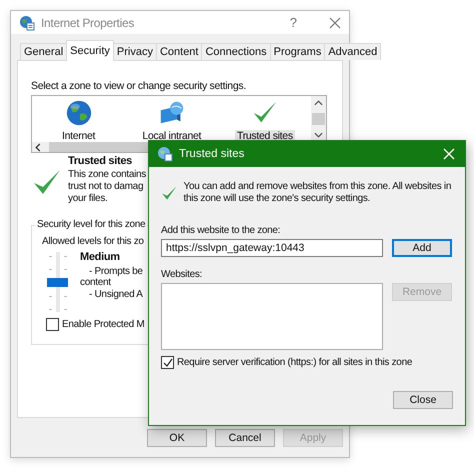 This screenshot has width=474, height=468. I want to click on zone-title: Trusted sites, so click(100, 161).